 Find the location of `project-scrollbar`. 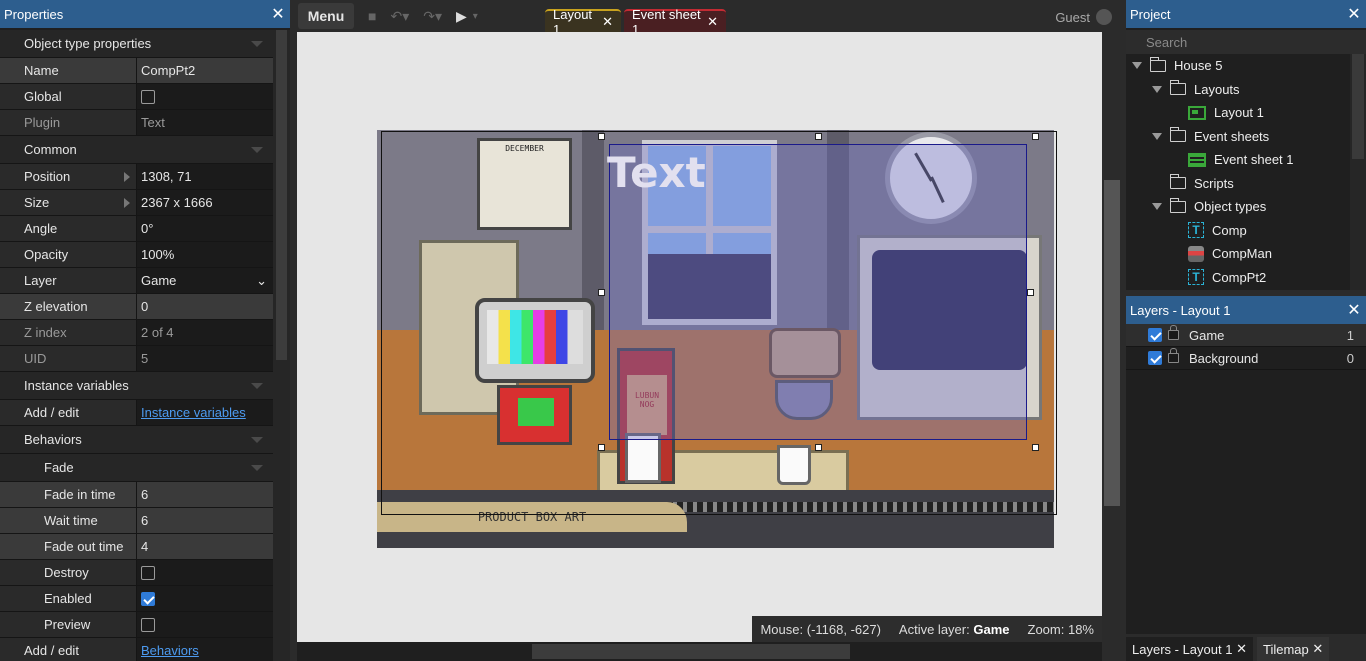

project-scrollbar is located at coordinates (1358, 172).